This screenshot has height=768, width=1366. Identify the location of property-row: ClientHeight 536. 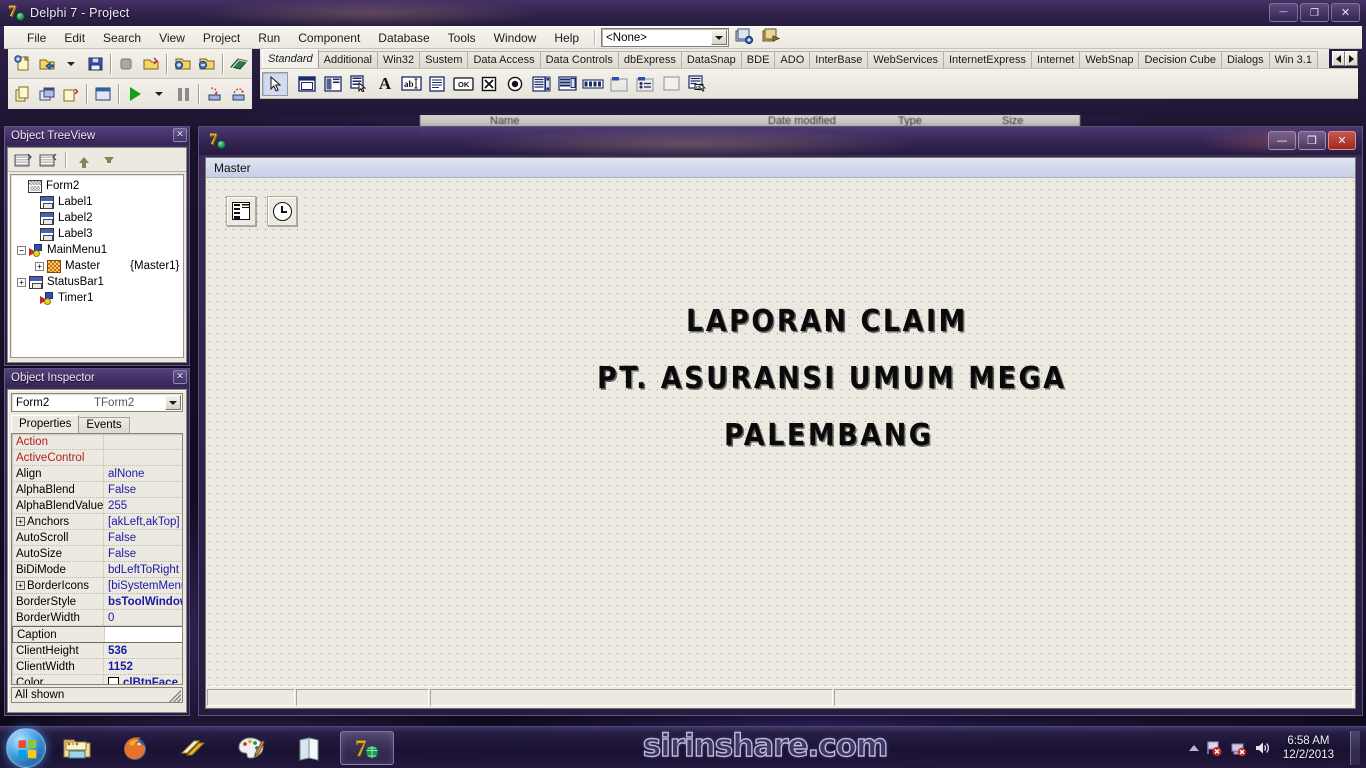
(97, 651).